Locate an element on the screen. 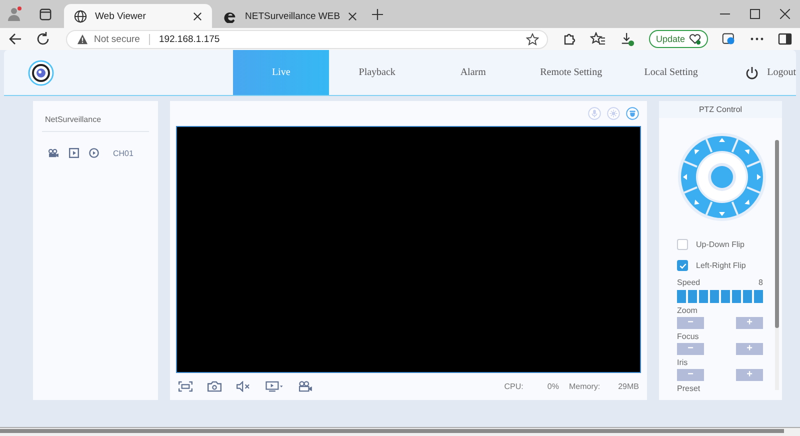 The width and height of the screenshot is (800, 436). profile-icon is located at coordinates (15, 14).